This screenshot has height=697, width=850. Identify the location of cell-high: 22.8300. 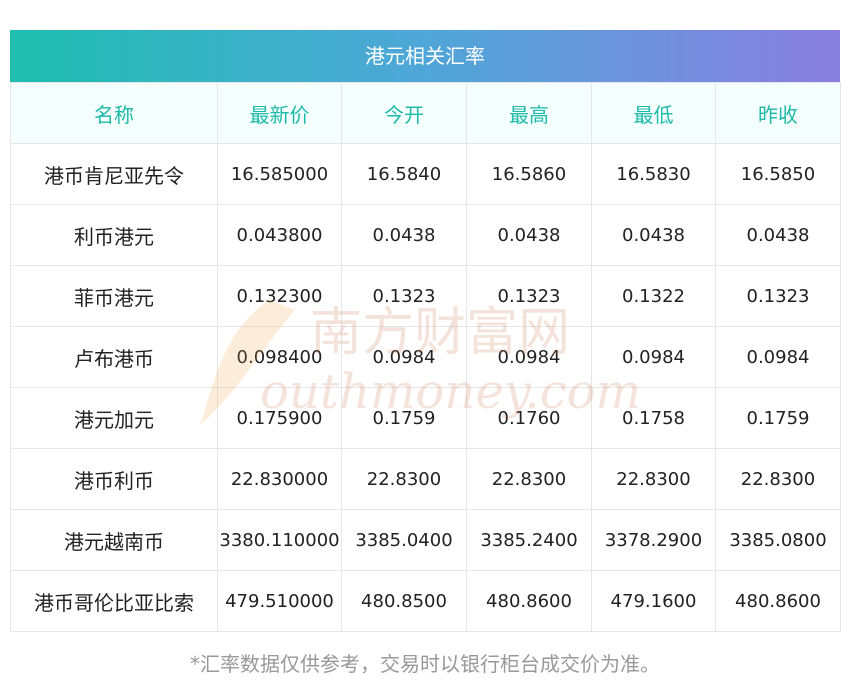
(529, 479).